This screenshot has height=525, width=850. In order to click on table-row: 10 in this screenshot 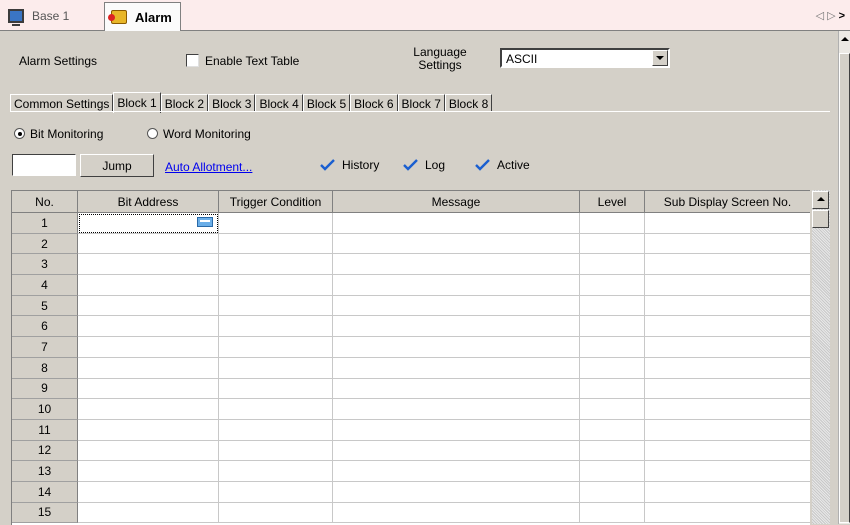, I will do `click(411, 409)`.